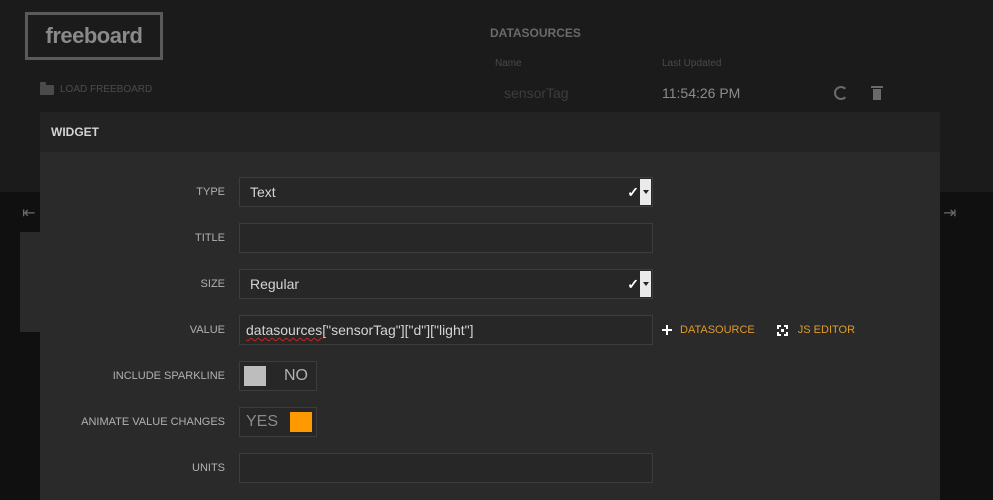 The image size is (993, 500). I want to click on sparkline-row: INCLUDE SPARKLINE NO, so click(490, 376).